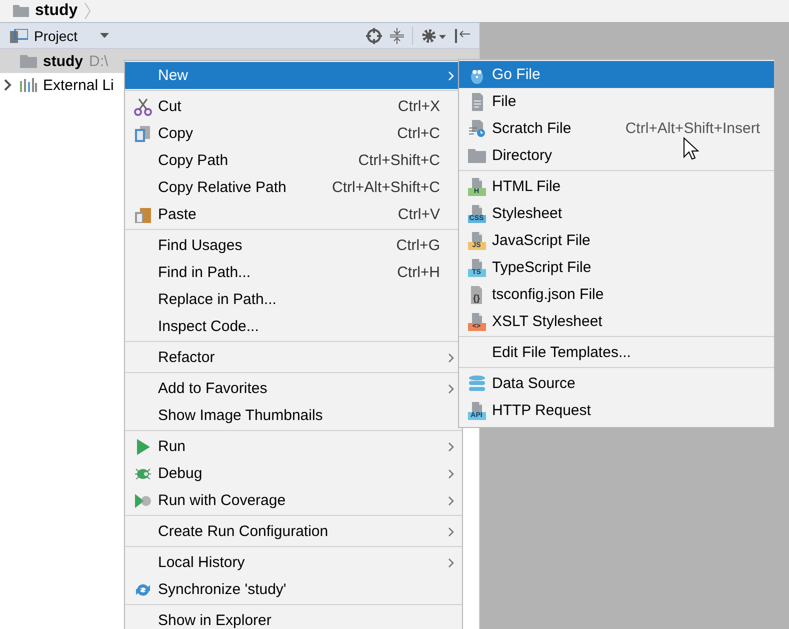 The image size is (789, 629). Describe the element at coordinates (98, 61) in the screenshot. I see `path-text: D:\` at that location.